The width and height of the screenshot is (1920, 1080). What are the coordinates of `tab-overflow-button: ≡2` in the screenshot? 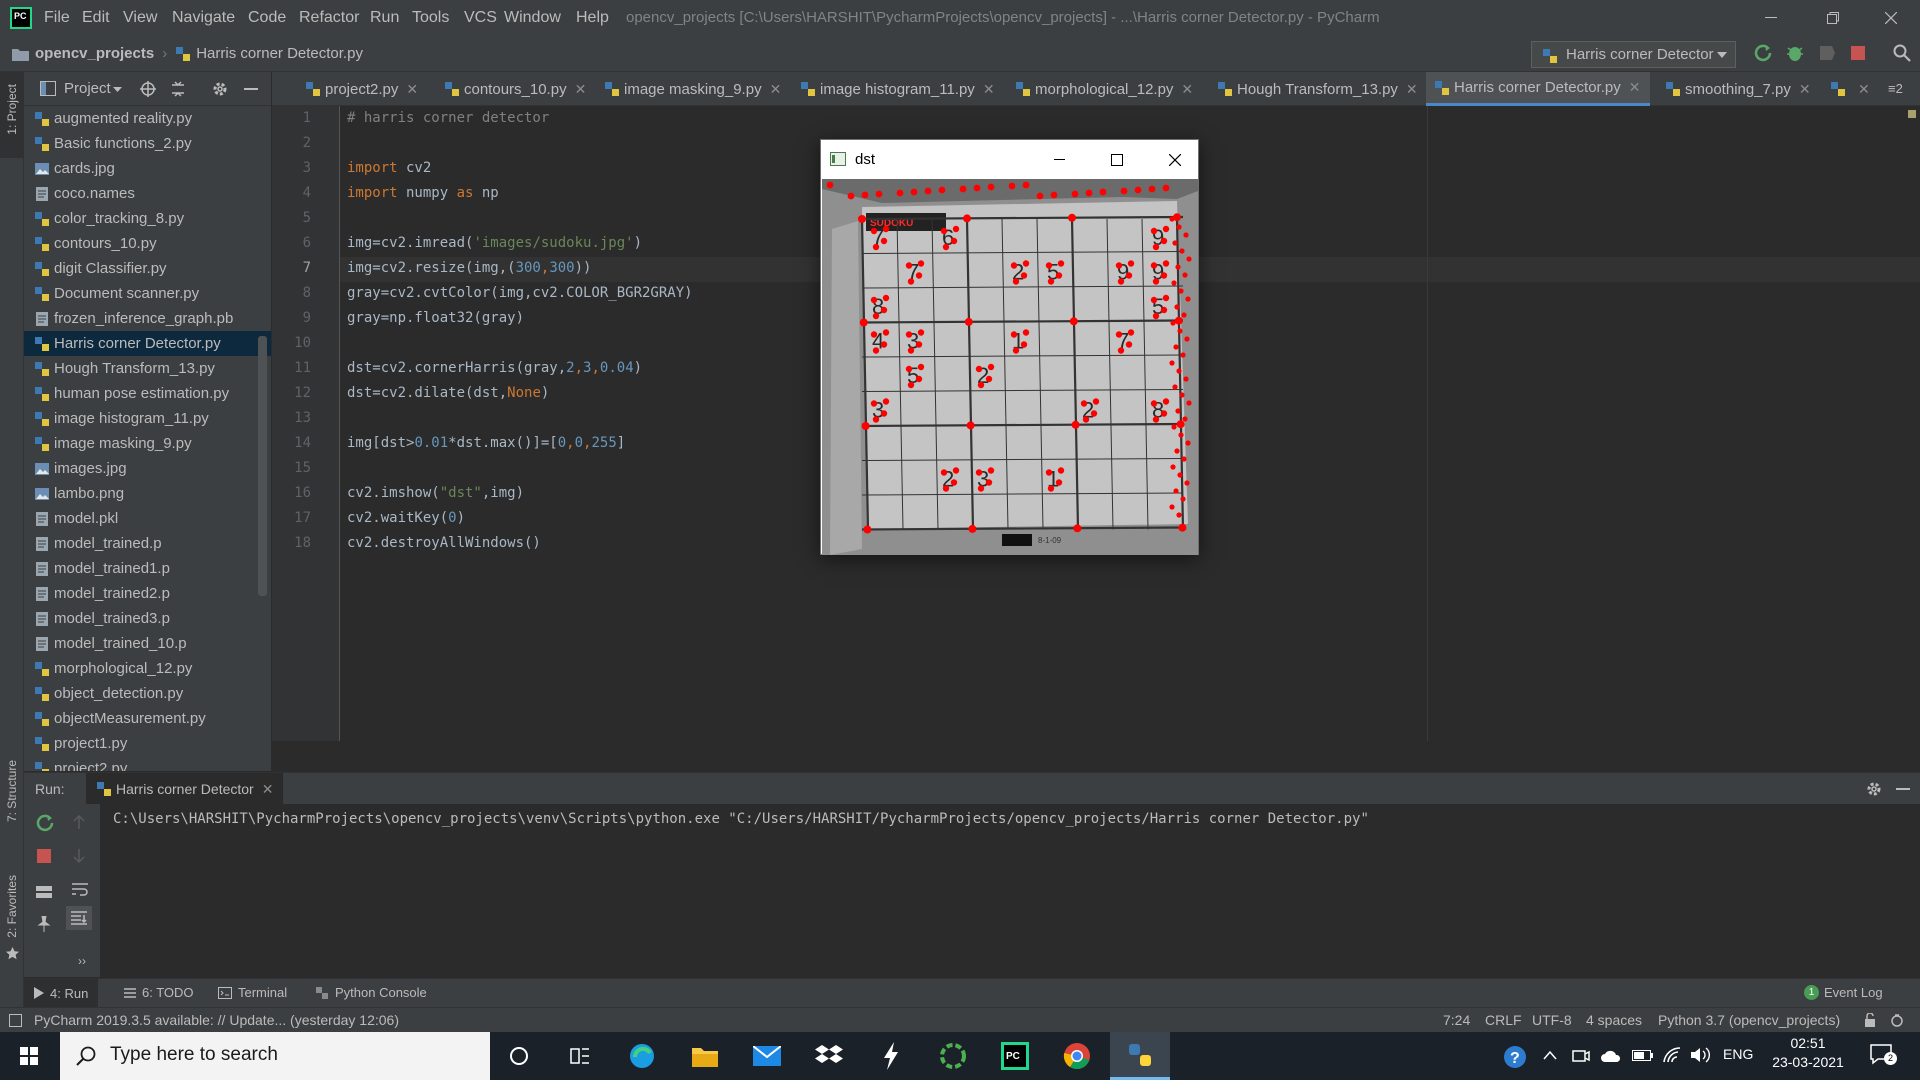 It's located at (1895, 88).